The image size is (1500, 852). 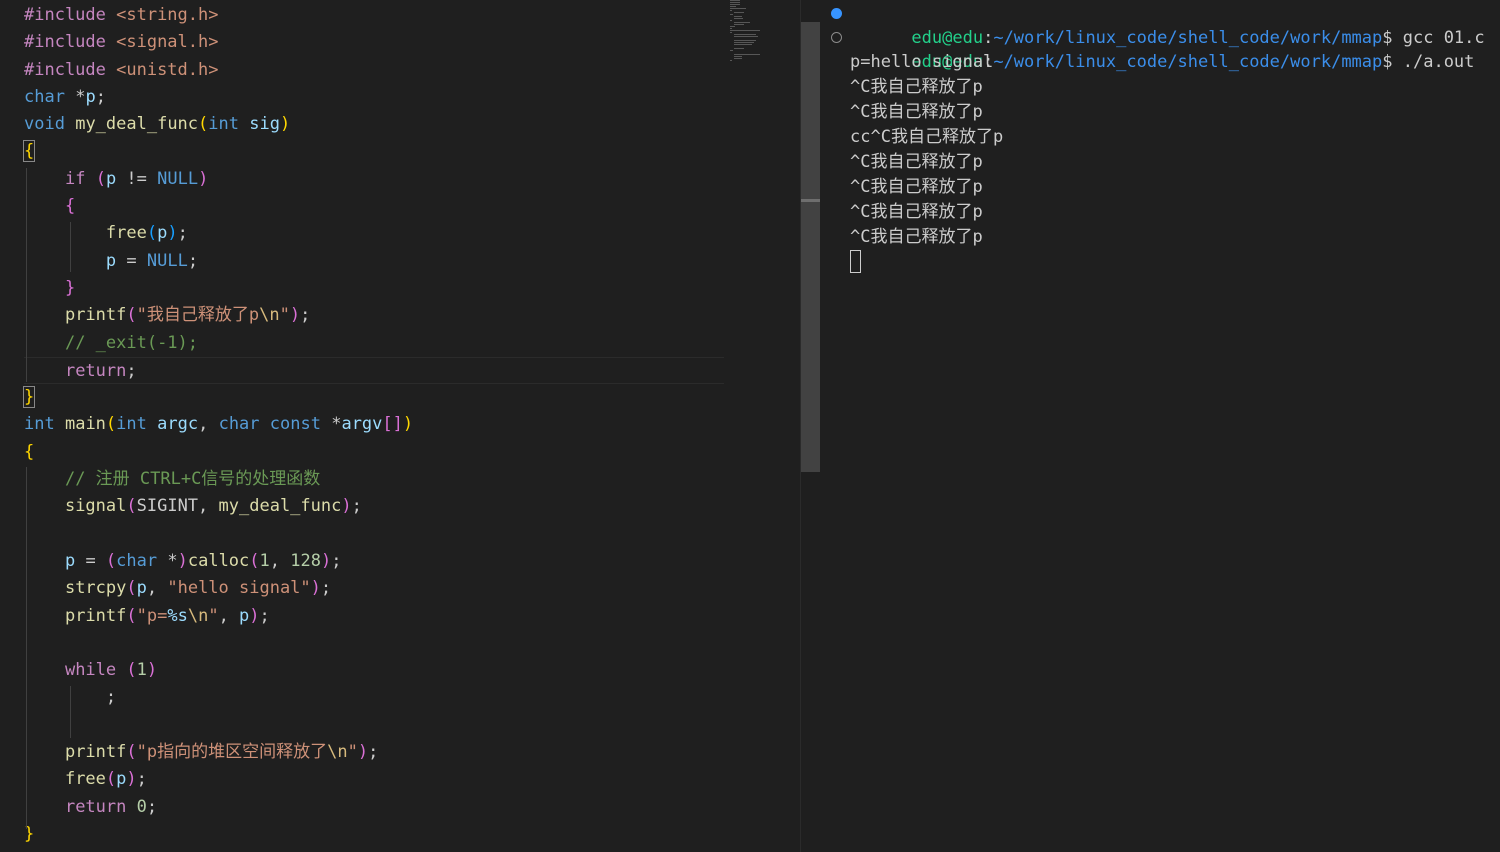 What do you see at coordinates (374, 261) in the screenshot?
I see `code-line: p = NULL;` at bounding box center [374, 261].